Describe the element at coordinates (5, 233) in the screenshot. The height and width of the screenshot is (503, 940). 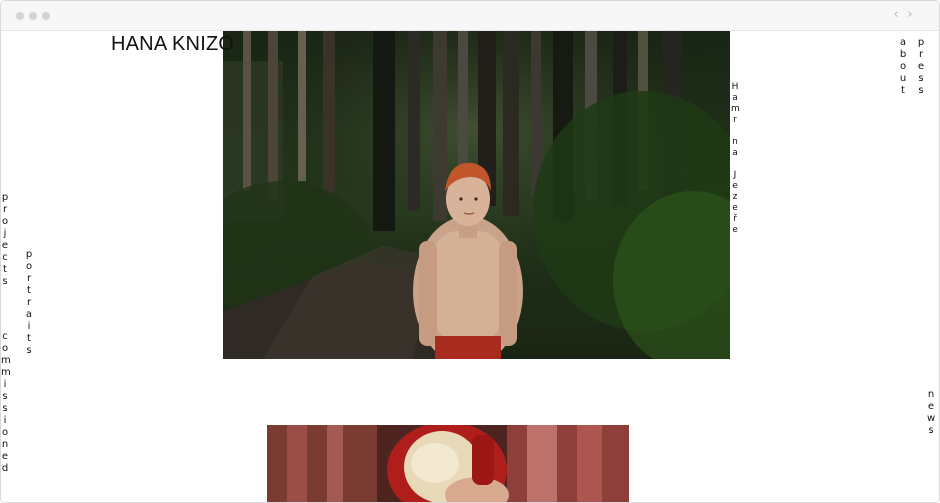
I see `vertical-letter: j` at that location.